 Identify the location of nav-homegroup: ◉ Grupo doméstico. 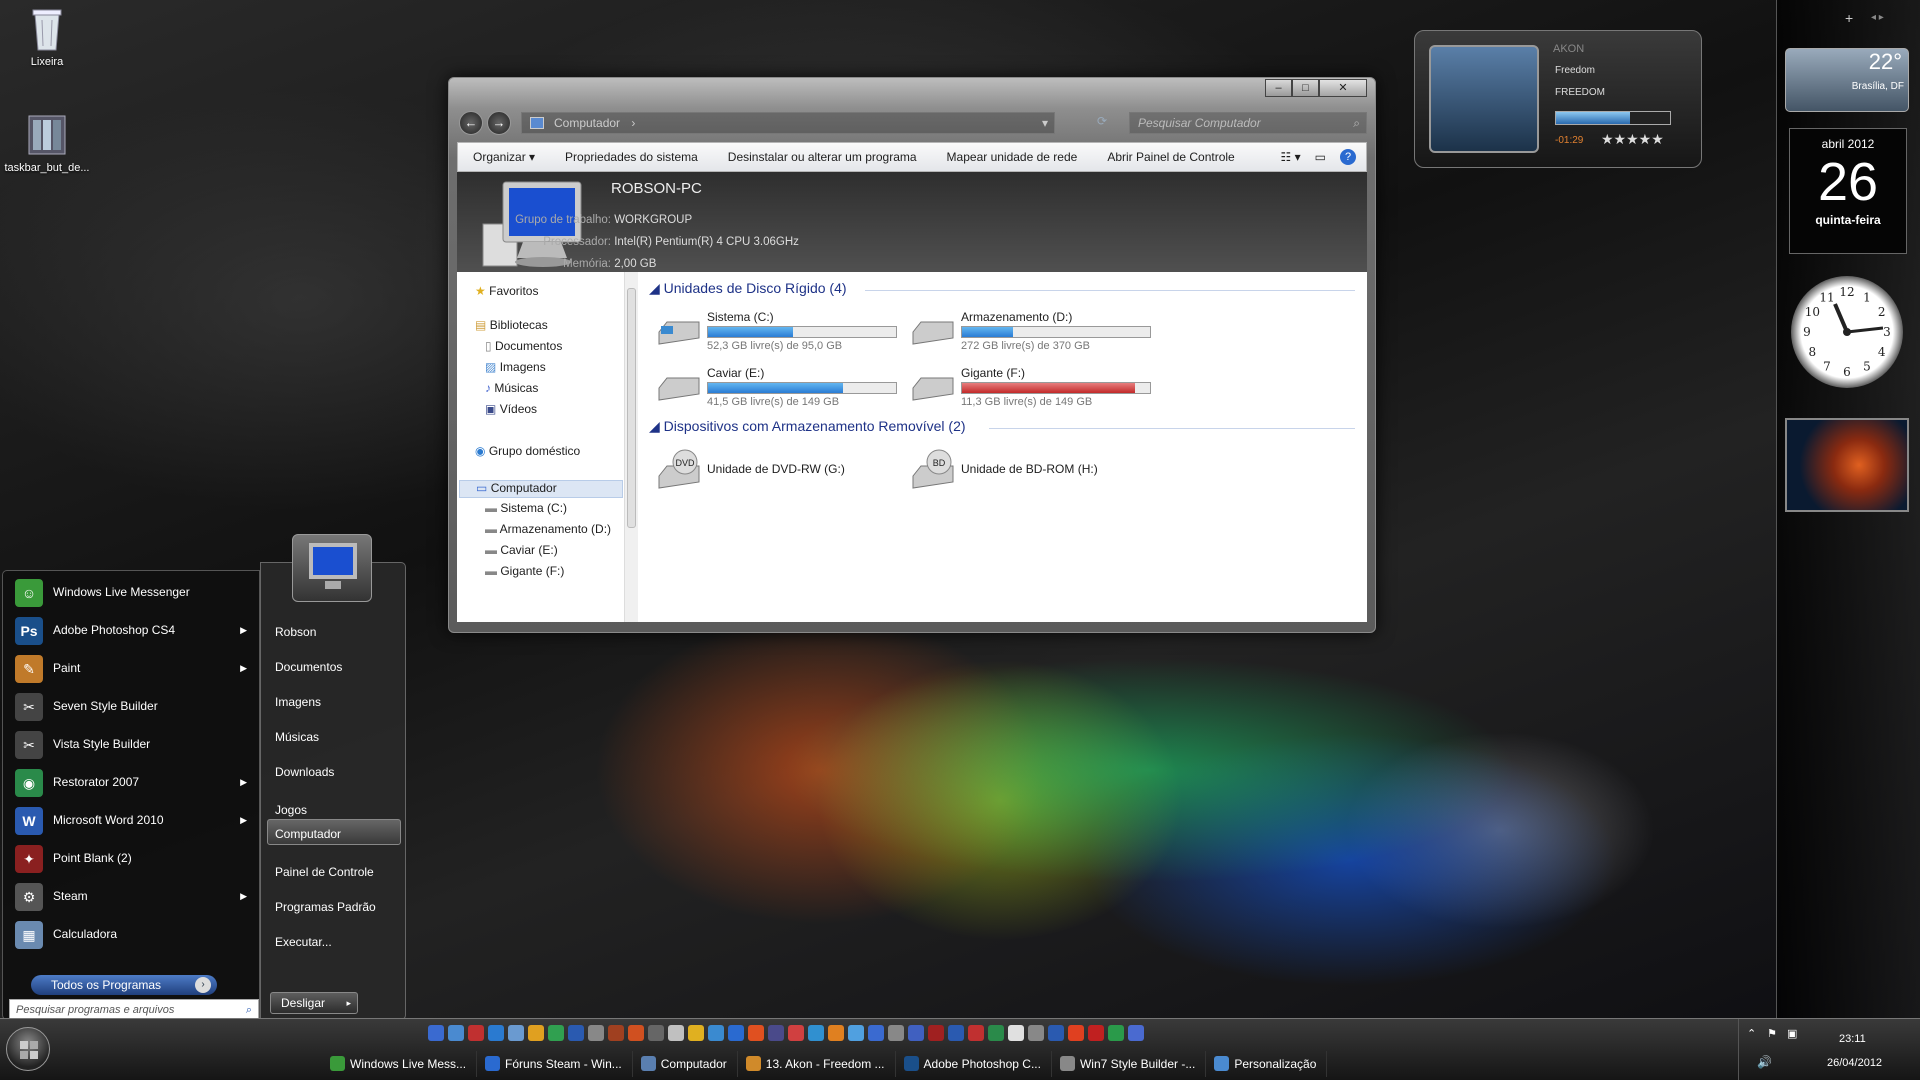
(527, 451).